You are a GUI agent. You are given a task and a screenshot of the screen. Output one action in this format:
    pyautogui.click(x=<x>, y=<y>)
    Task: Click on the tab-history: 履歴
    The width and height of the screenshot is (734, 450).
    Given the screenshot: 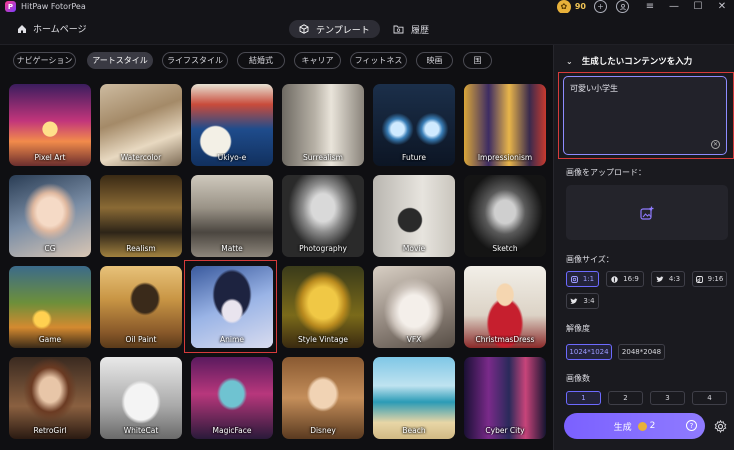 What is the action you would take?
    pyautogui.click(x=411, y=29)
    